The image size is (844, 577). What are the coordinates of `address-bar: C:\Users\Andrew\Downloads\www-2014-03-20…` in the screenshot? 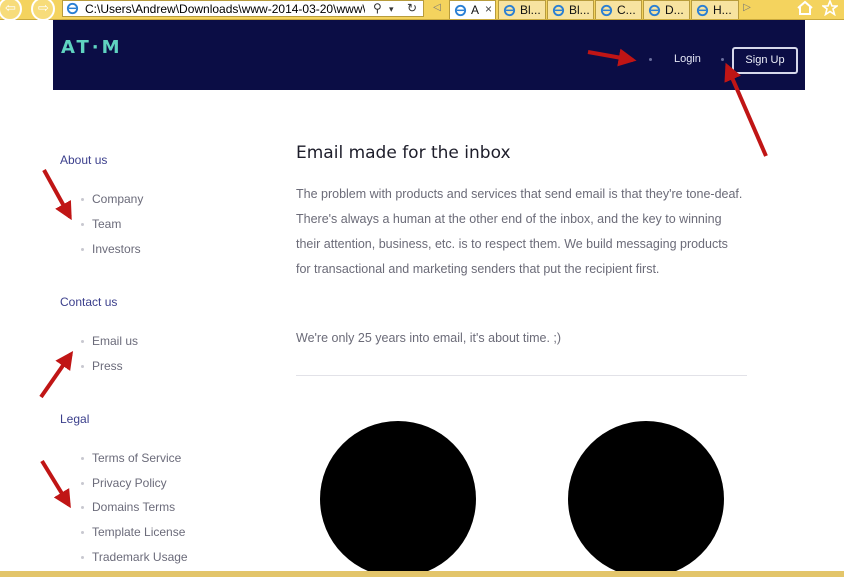 It's located at (243, 8).